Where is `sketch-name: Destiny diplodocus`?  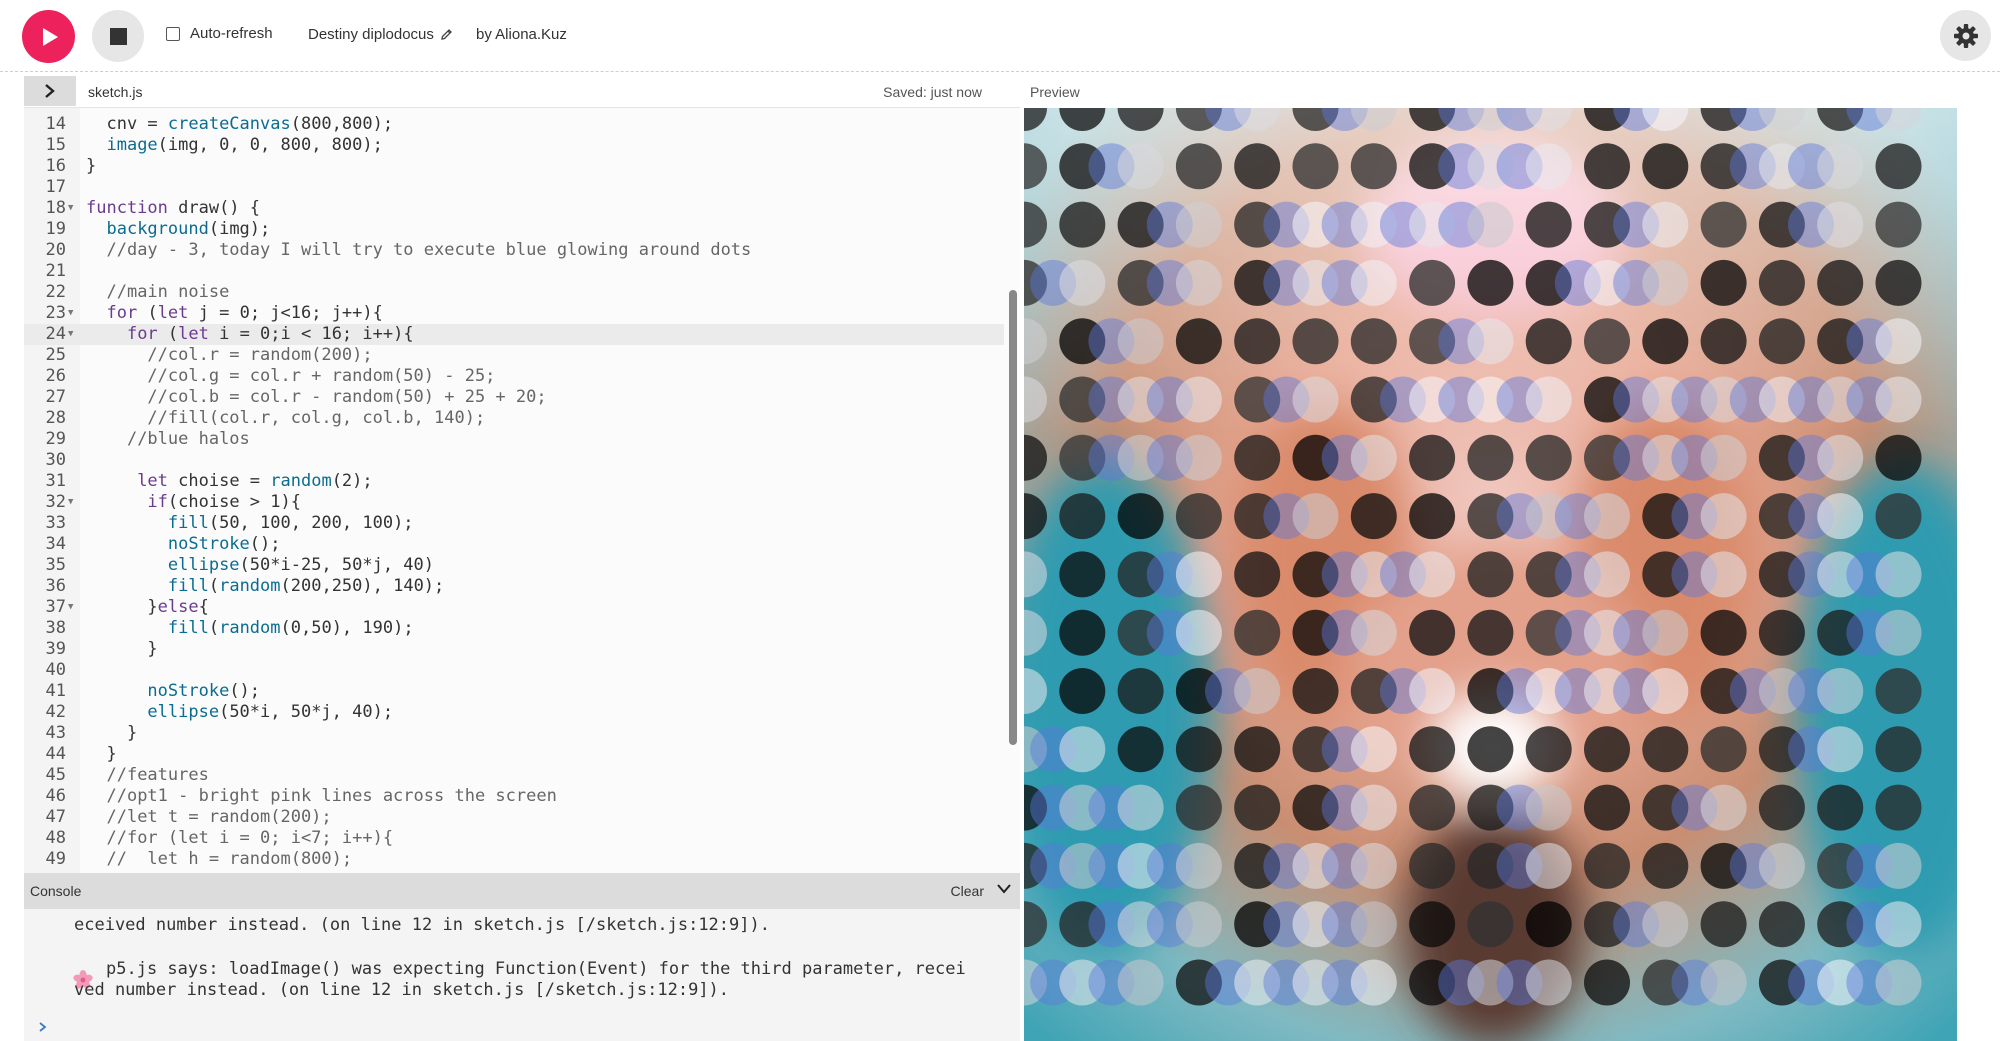
sketch-name: Destiny diplodocus is located at coordinates (380, 34).